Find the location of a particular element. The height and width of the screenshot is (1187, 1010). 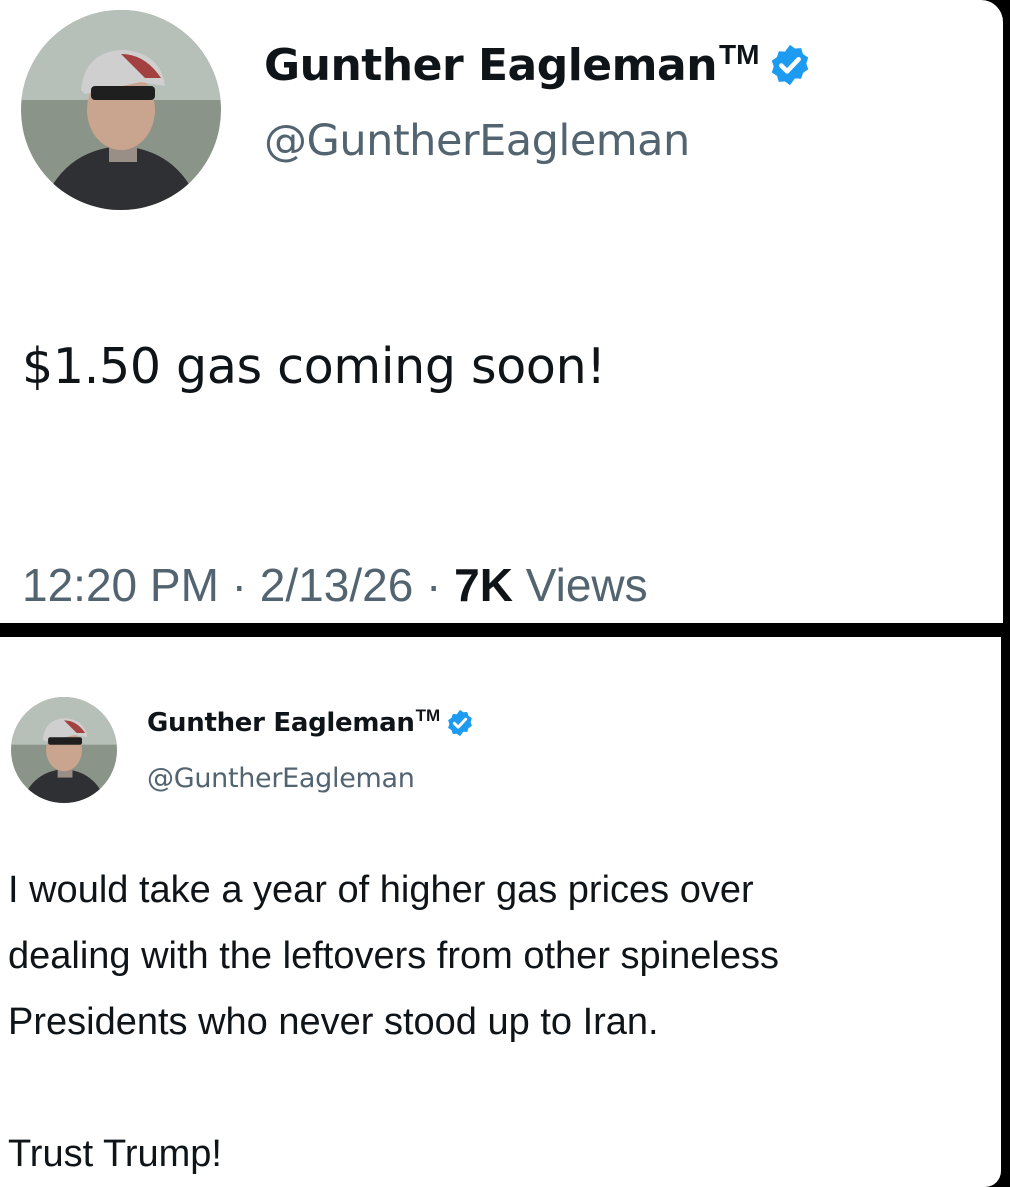

tweet-text-line: Presidents who never stood up to Iran. is located at coordinates (333, 1022).